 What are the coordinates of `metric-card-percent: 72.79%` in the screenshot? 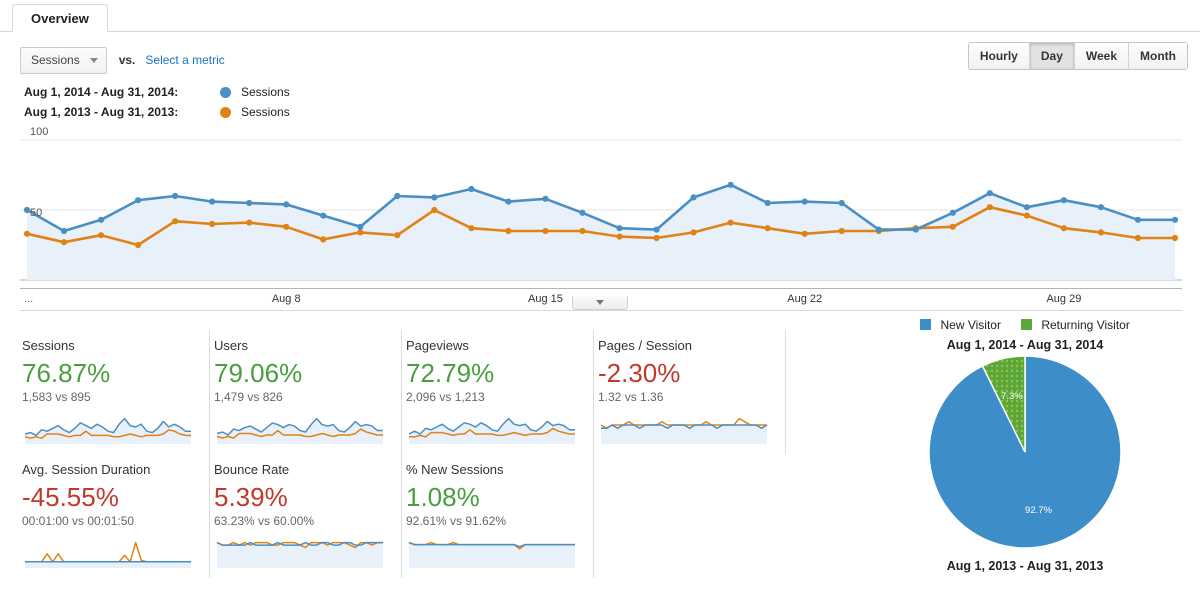 It's located at (450, 373).